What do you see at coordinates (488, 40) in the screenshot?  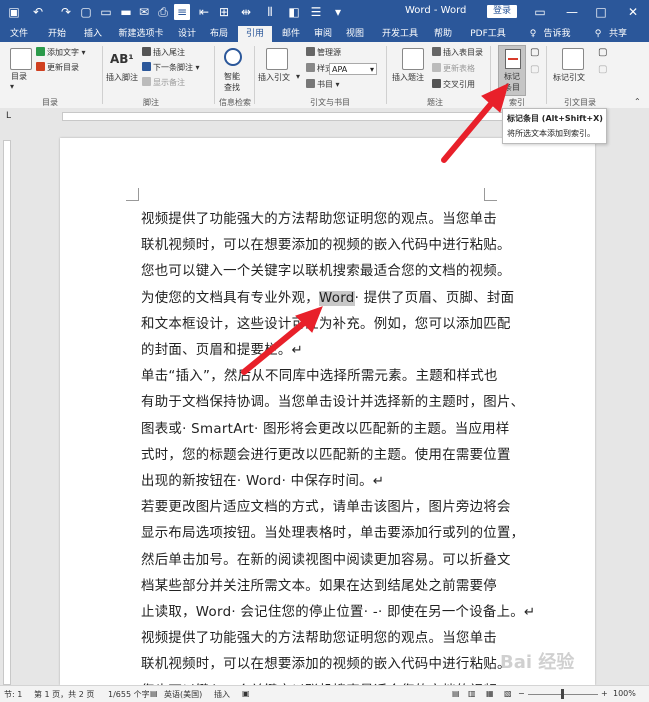 I see `tab-pdf-tools: PDF工具集` at bounding box center [488, 40].